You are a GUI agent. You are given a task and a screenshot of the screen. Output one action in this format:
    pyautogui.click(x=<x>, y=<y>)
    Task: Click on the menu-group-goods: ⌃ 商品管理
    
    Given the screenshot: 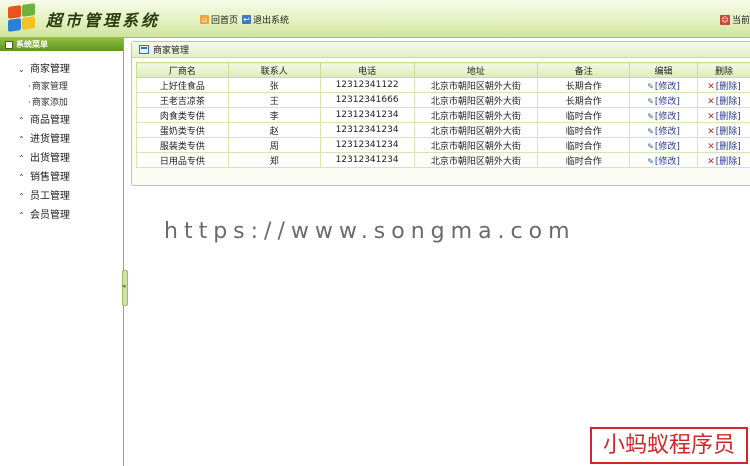 What is the action you would take?
    pyautogui.click(x=61, y=120)
    